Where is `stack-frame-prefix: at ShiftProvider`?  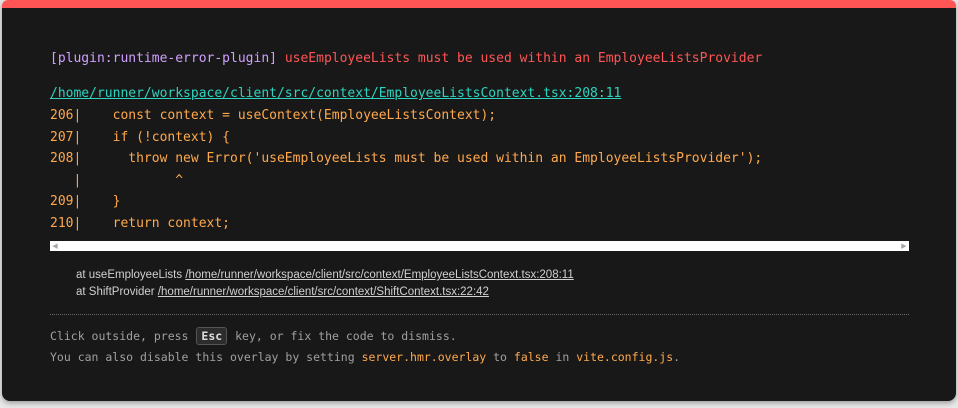 stack-frame-prefix: at ShiftProvider is located at coordinates (117, 292).